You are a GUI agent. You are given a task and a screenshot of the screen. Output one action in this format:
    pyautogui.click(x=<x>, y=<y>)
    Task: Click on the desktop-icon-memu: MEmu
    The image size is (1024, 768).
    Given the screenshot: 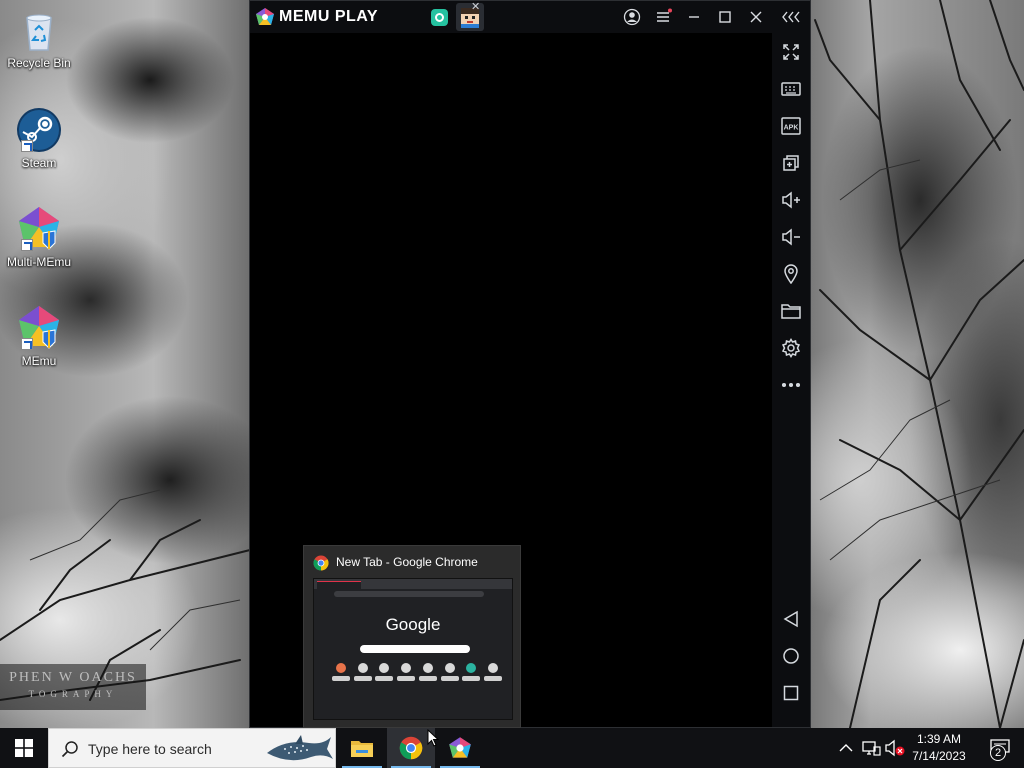 What is the action you would take?
    pyautogui.click(x=39, y=336)
    